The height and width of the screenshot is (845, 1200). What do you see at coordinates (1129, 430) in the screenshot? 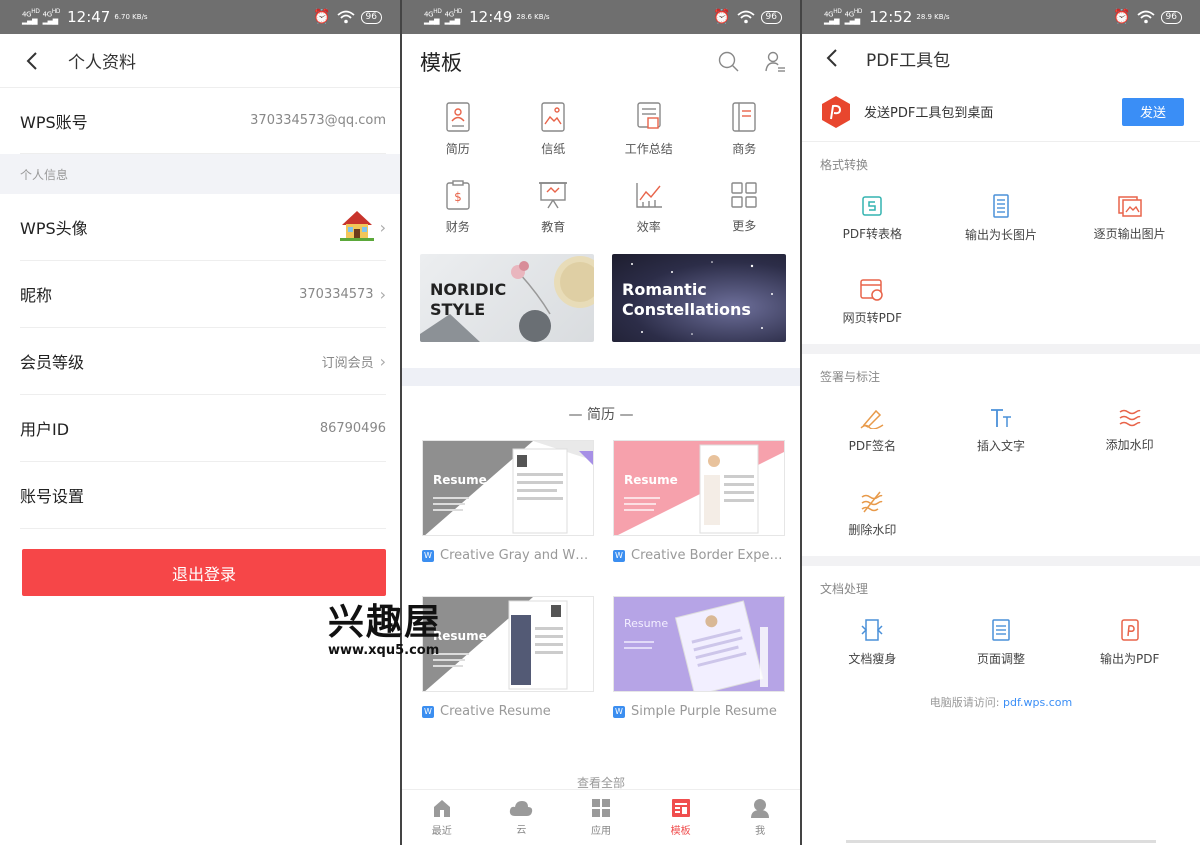
I see `tool-add-watermark: 添加水印` at bounding box center [1129, 430].